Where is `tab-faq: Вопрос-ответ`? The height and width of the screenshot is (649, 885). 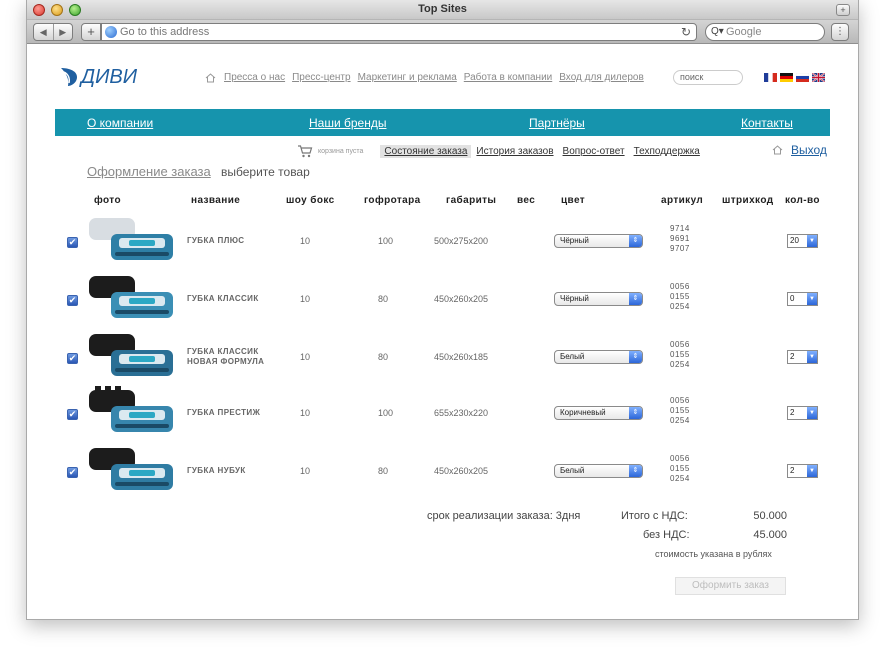
tab-faq: Вопрос-ответ is located at coordinates (594, 151).